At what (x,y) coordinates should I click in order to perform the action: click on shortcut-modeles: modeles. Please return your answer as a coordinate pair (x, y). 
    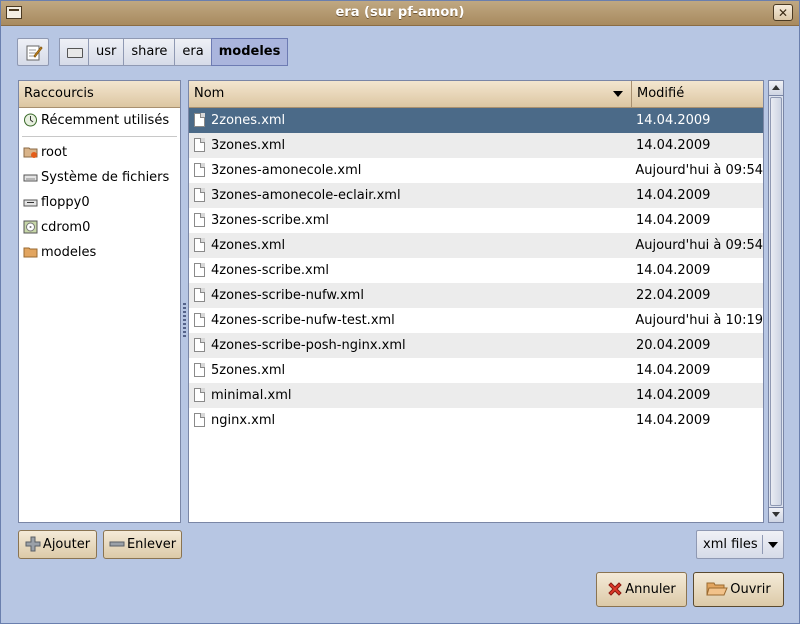
    Looking at the image, I should click on (99, 252).